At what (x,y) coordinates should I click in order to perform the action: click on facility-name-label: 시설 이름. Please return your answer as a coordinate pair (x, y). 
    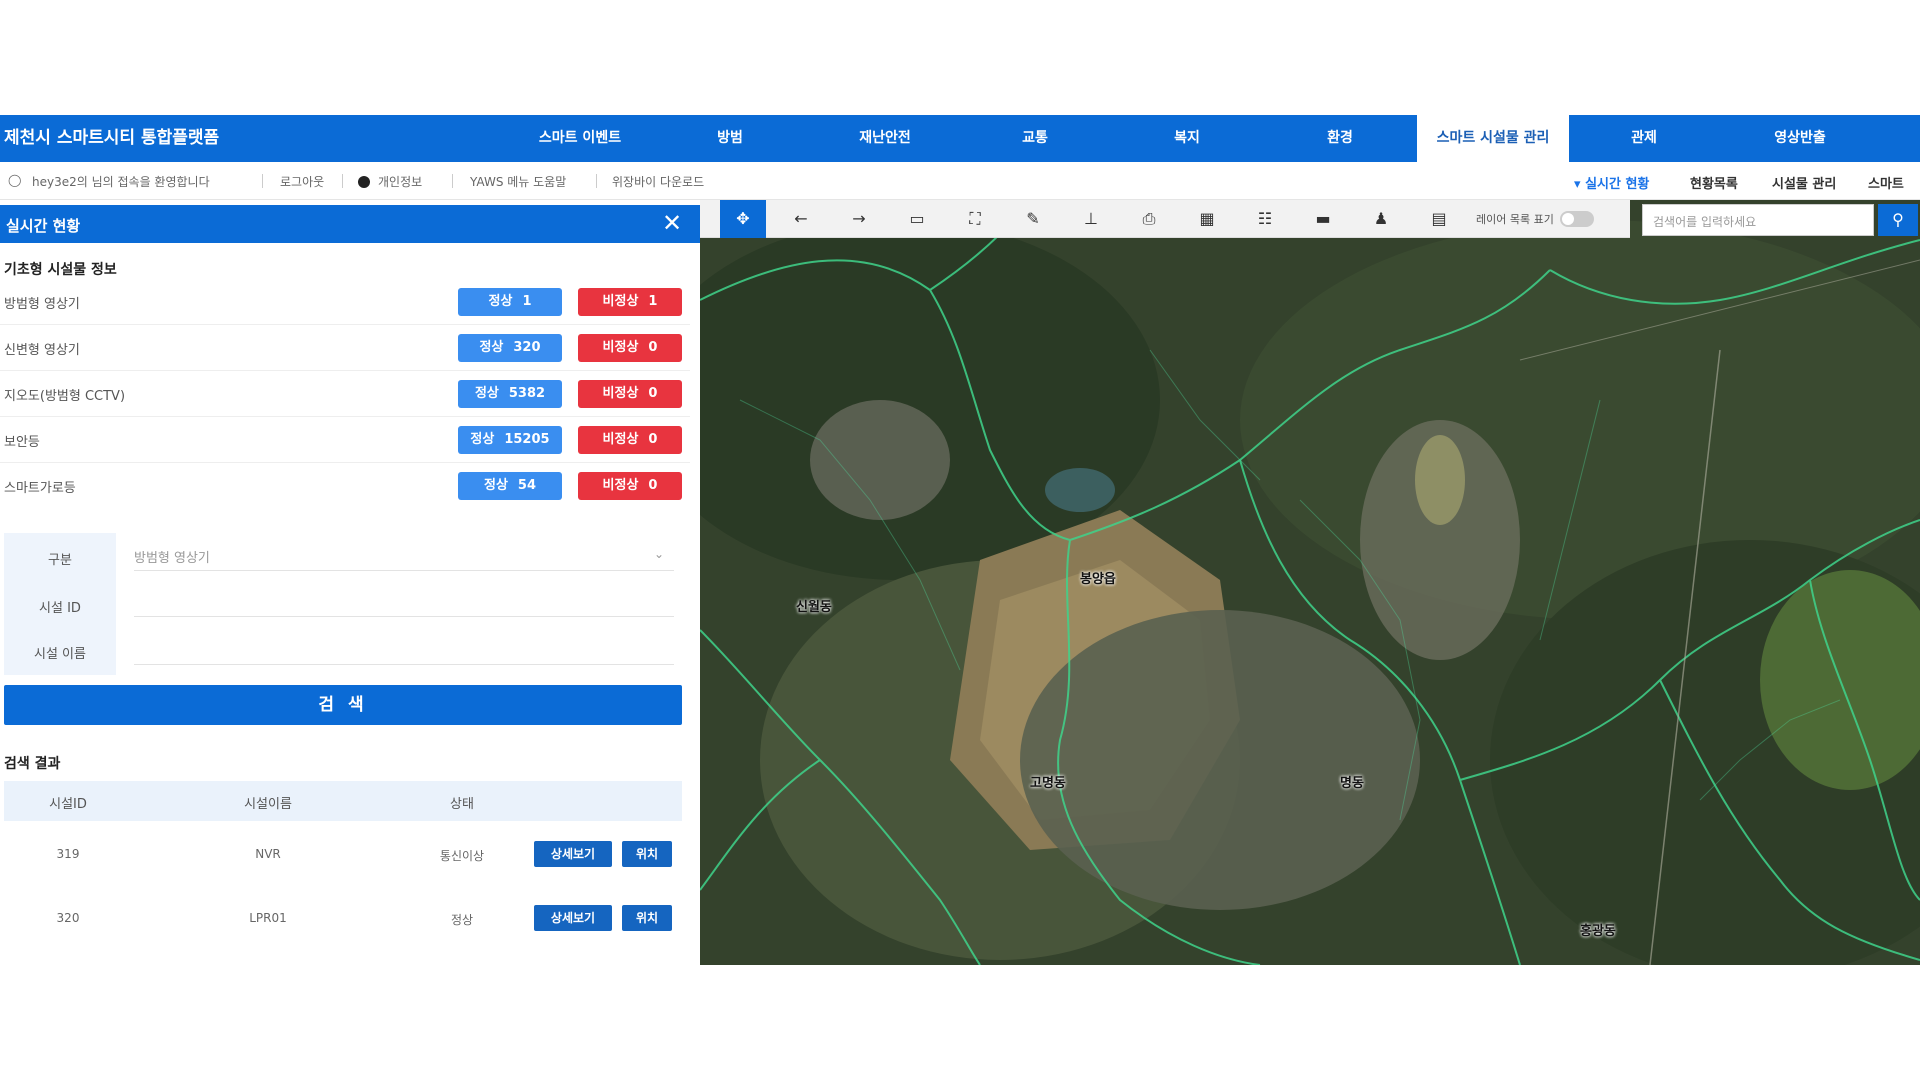
    Looking at the image, I should click on (60, 654).